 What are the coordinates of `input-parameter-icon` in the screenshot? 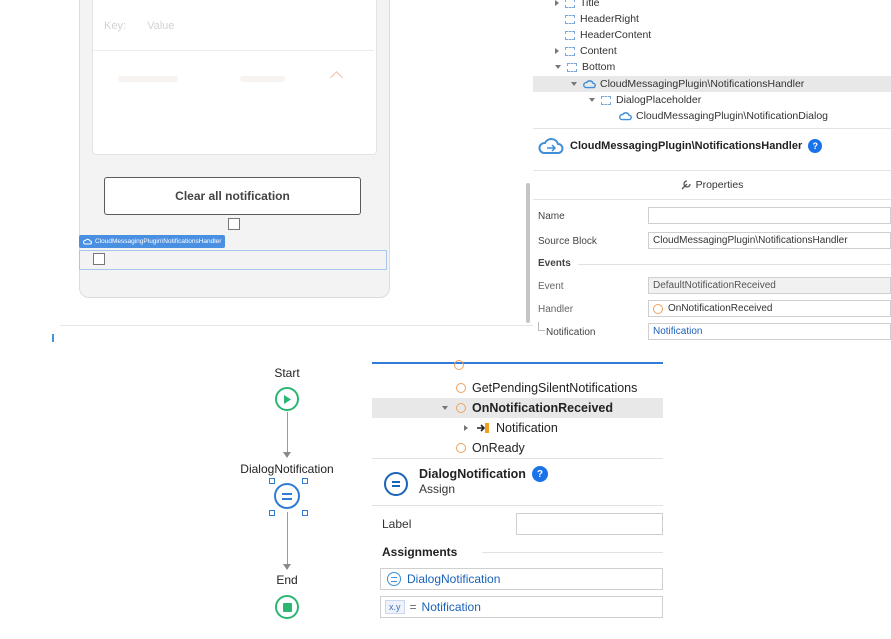 It's located at (483, 428).